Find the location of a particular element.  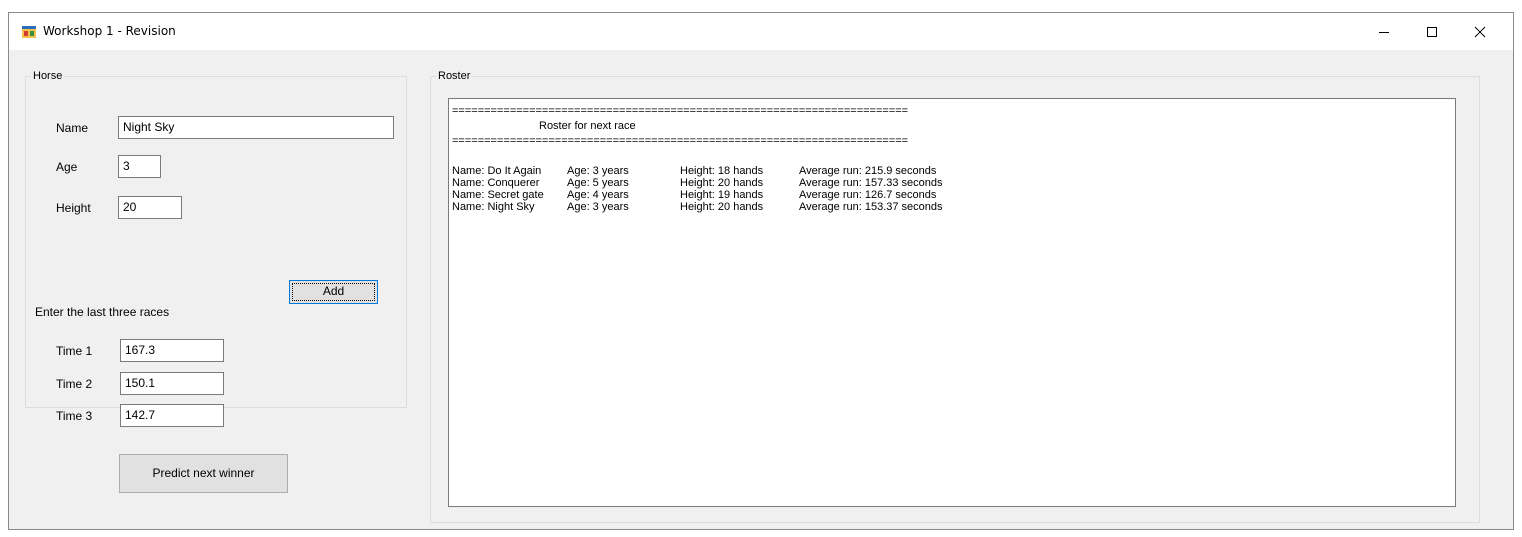

title-bar: Workshop 1 - Revision is located at coordinates (761, 31).